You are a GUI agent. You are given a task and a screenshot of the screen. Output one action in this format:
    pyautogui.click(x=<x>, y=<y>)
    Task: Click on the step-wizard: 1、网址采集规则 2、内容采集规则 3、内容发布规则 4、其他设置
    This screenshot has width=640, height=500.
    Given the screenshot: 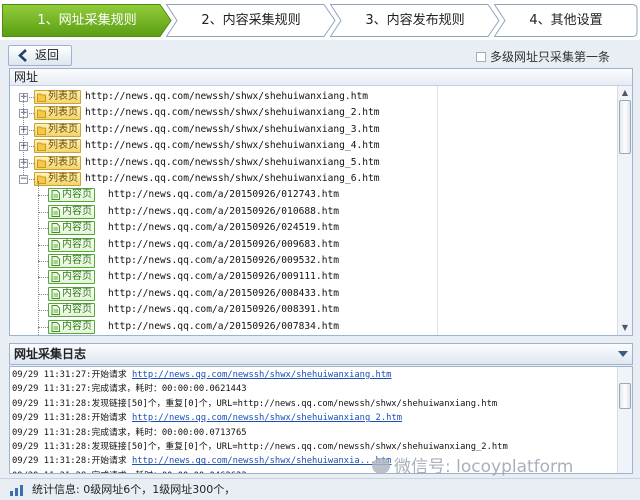 What is the action you would take?
    pyautogui.click(x=320, y=20)
    